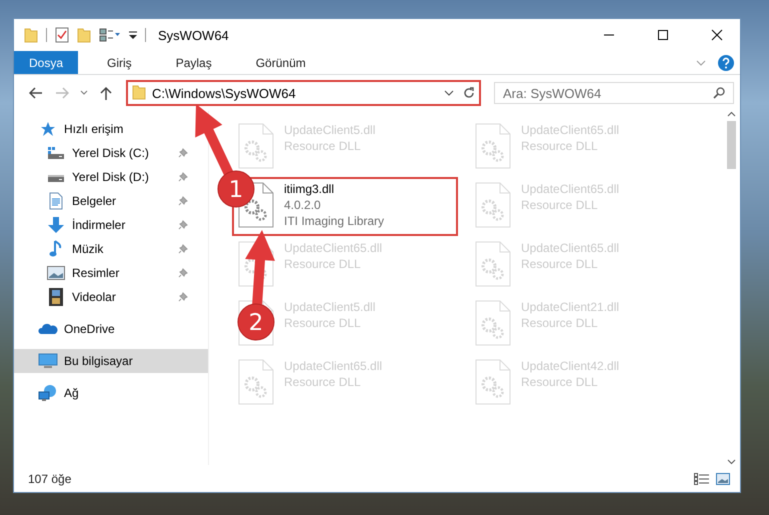 The height and width of the screenshot is (515, 769). I want to click on nav-item: Yerel Disk (C:), so click(103, 153).